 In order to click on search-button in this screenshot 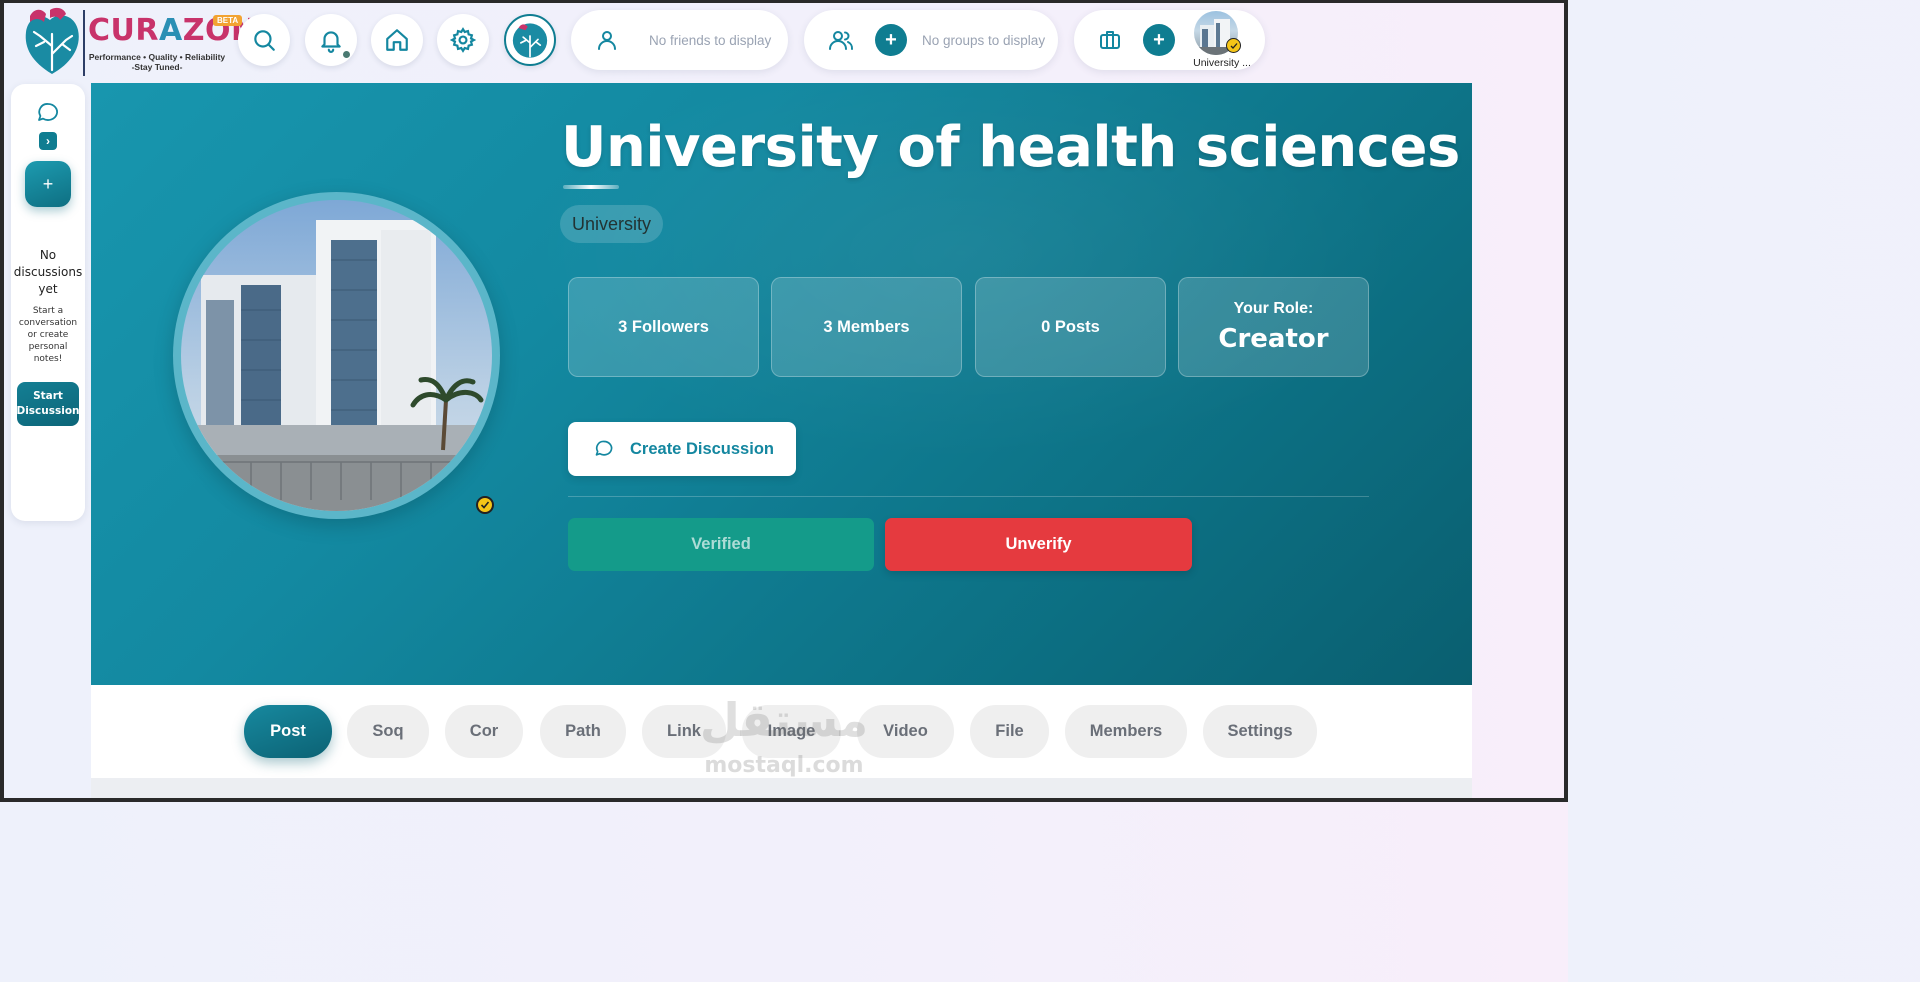, I will do `click(264, 40)`.